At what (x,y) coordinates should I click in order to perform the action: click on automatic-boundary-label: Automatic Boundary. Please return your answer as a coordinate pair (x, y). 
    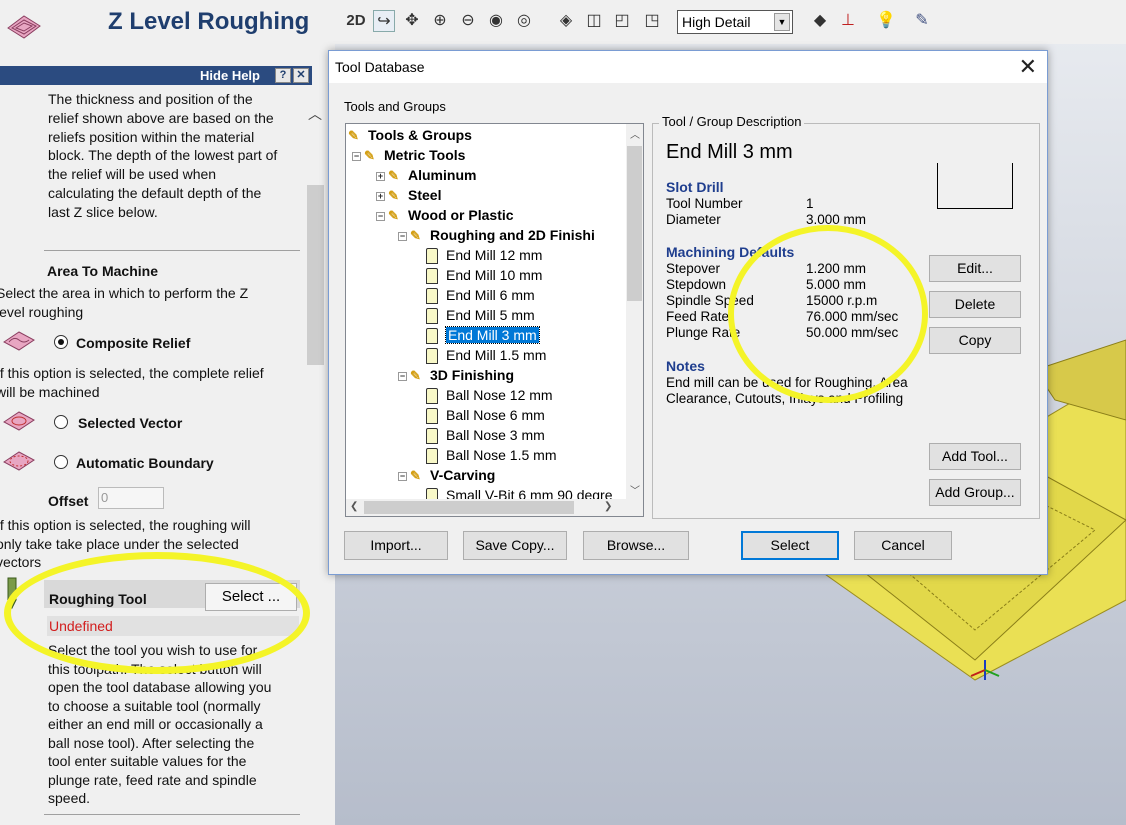
    Looking at the image, I should click on (145, 463).